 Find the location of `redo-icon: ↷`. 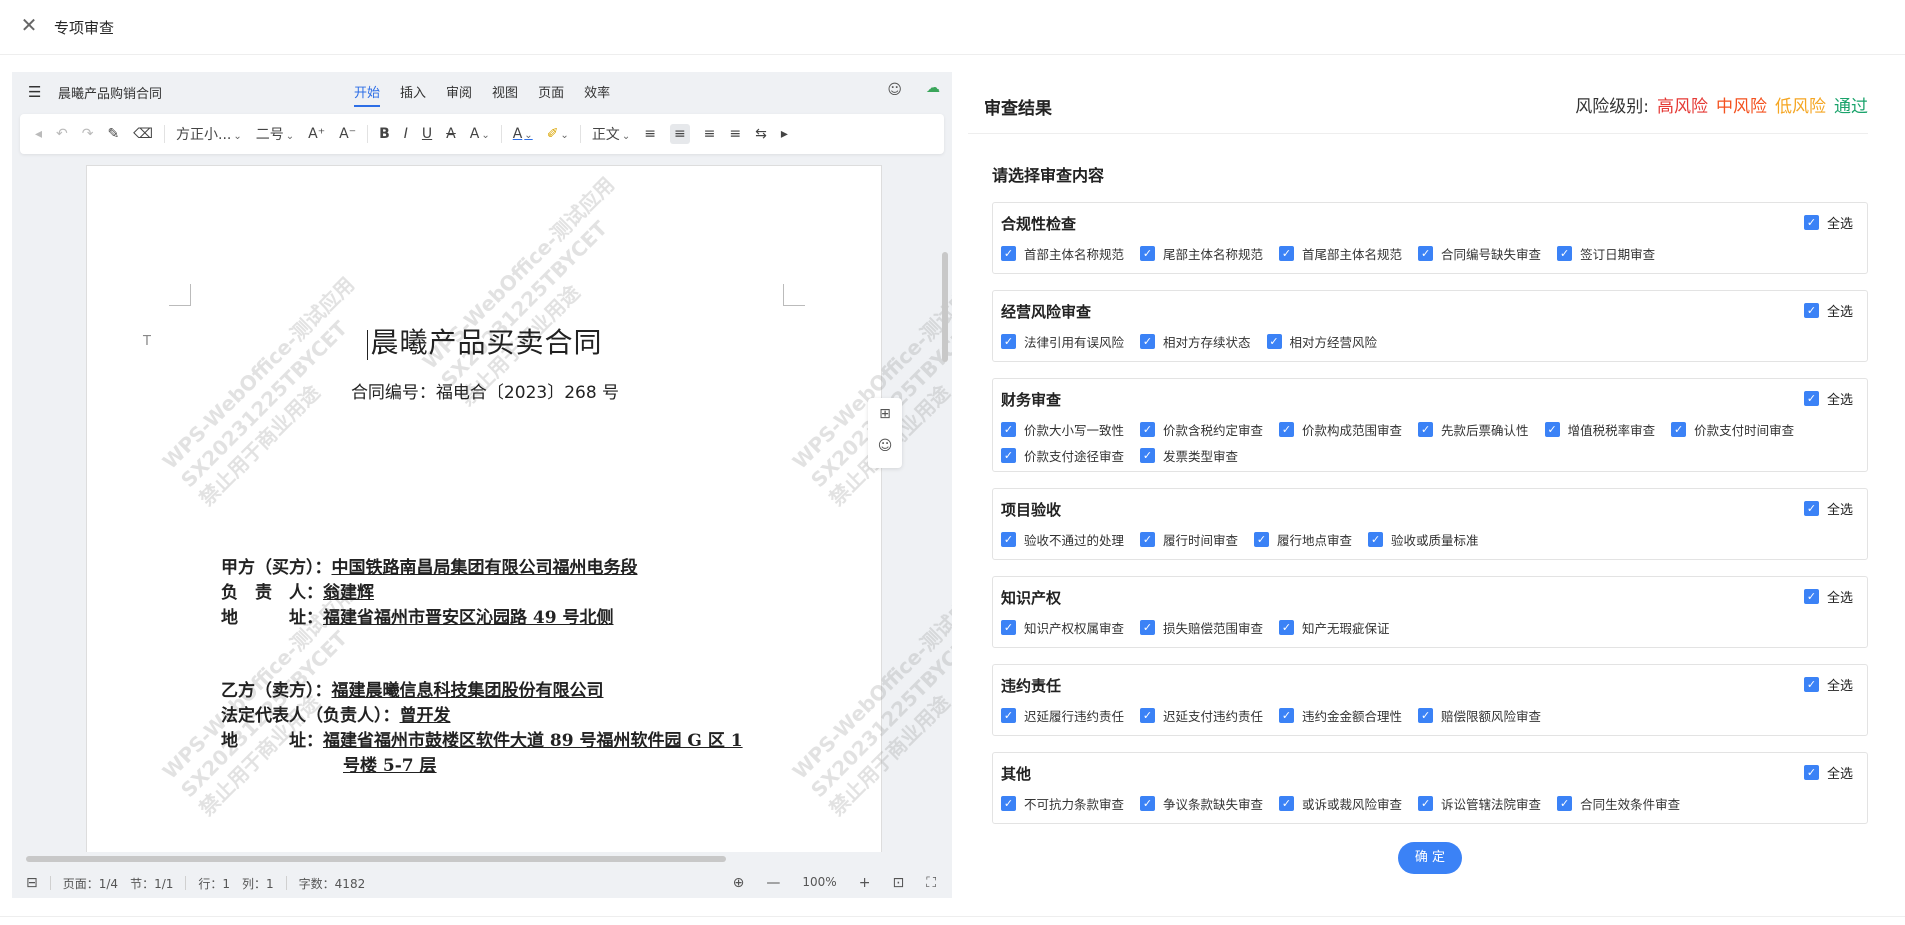

redo-icon: ↷ is located at coordinates (88, 134).